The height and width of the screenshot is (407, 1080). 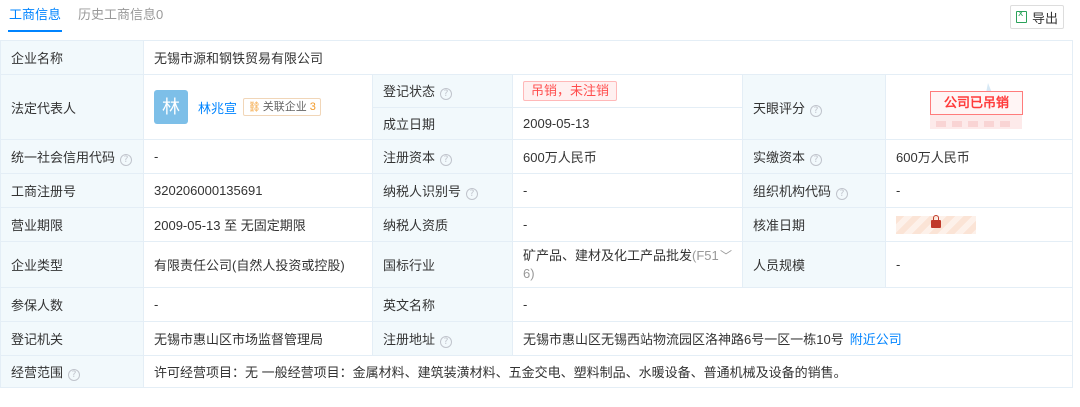 I want to click on table-row: 统一社会信用代码? - 注册资本? 600万人民币 实缴资本? 600万人民币, so click(x=537, y=156).